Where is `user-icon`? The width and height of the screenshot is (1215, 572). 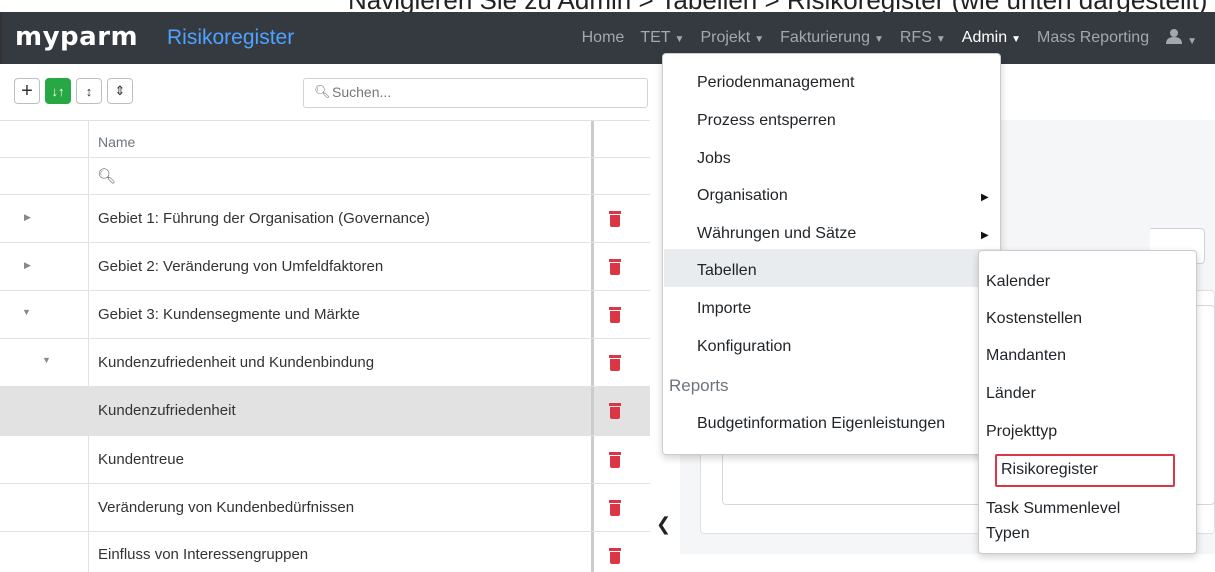
user-icon is located at coordinates (1174, 36).